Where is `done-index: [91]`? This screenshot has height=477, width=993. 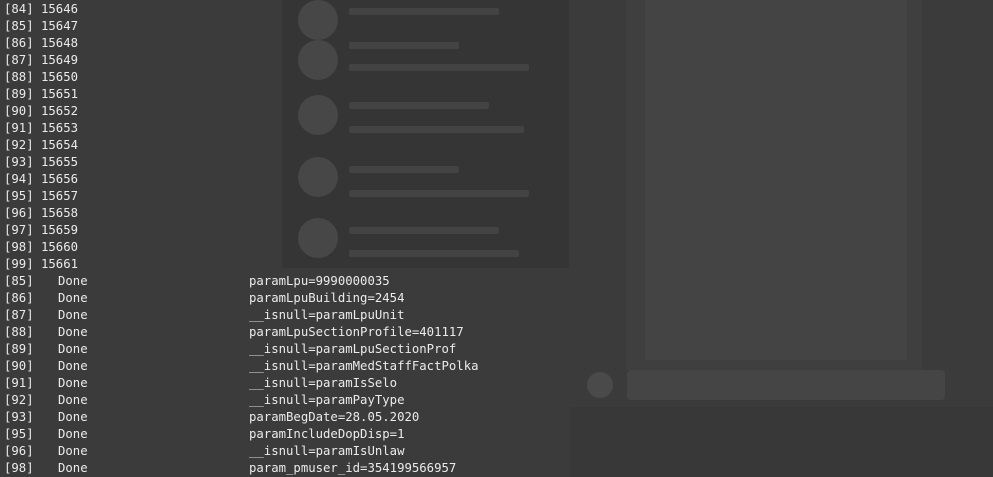 done-index: [91] is located at coordinates (19, 383).